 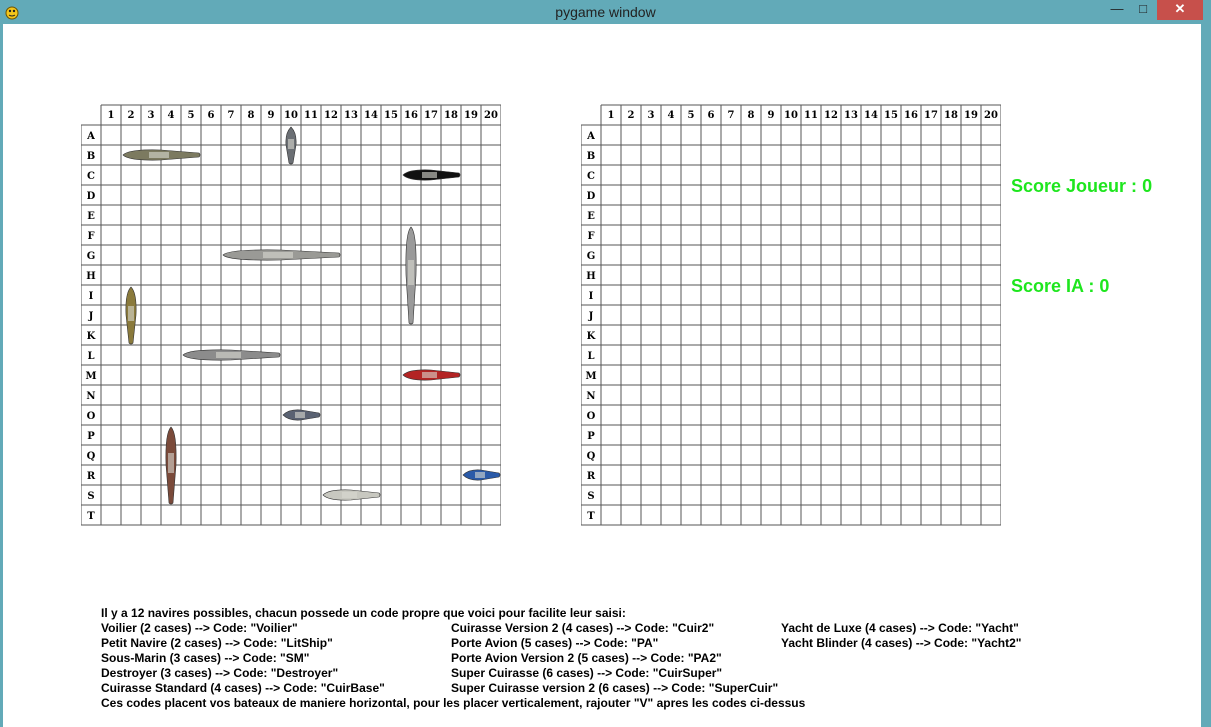 What do you see at coordinates (1206, 375) in the screenshot?
I see `window-frame-right` at bounding box center [1206, 375].